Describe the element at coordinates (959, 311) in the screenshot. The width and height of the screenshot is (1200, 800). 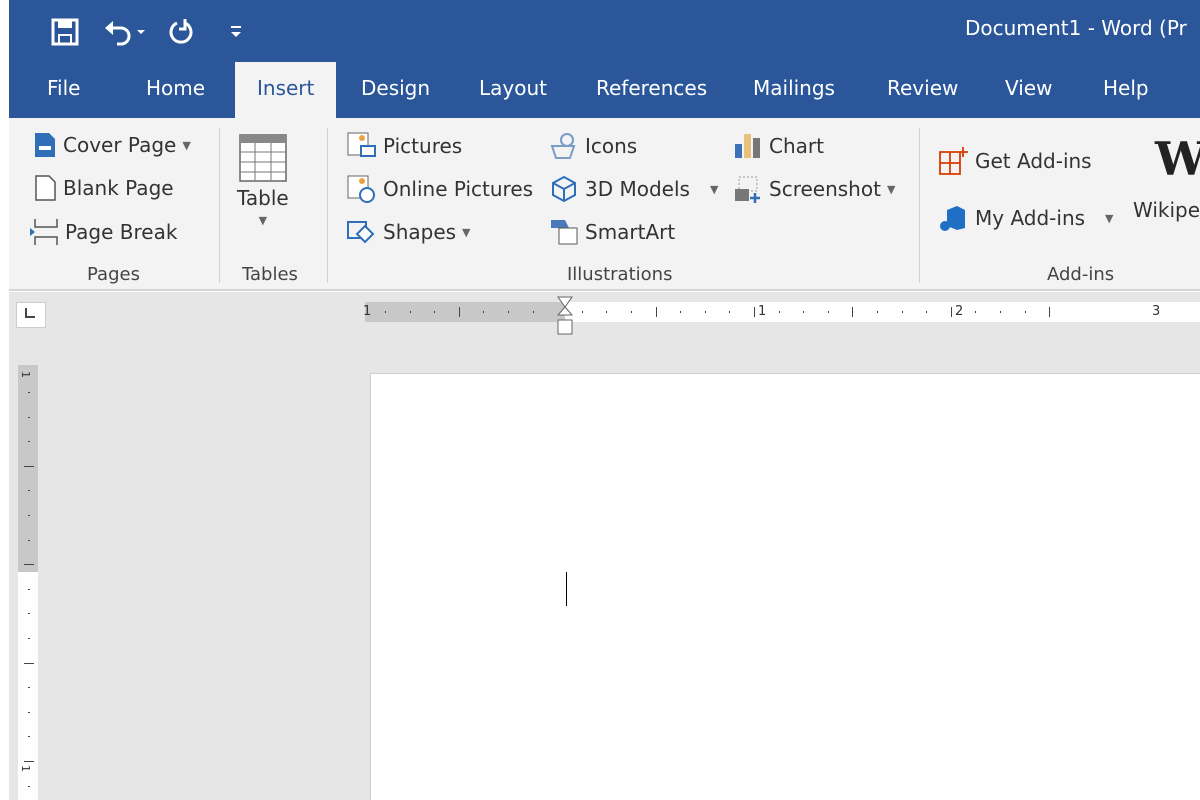
I see `ruler-label: 2` at that location.